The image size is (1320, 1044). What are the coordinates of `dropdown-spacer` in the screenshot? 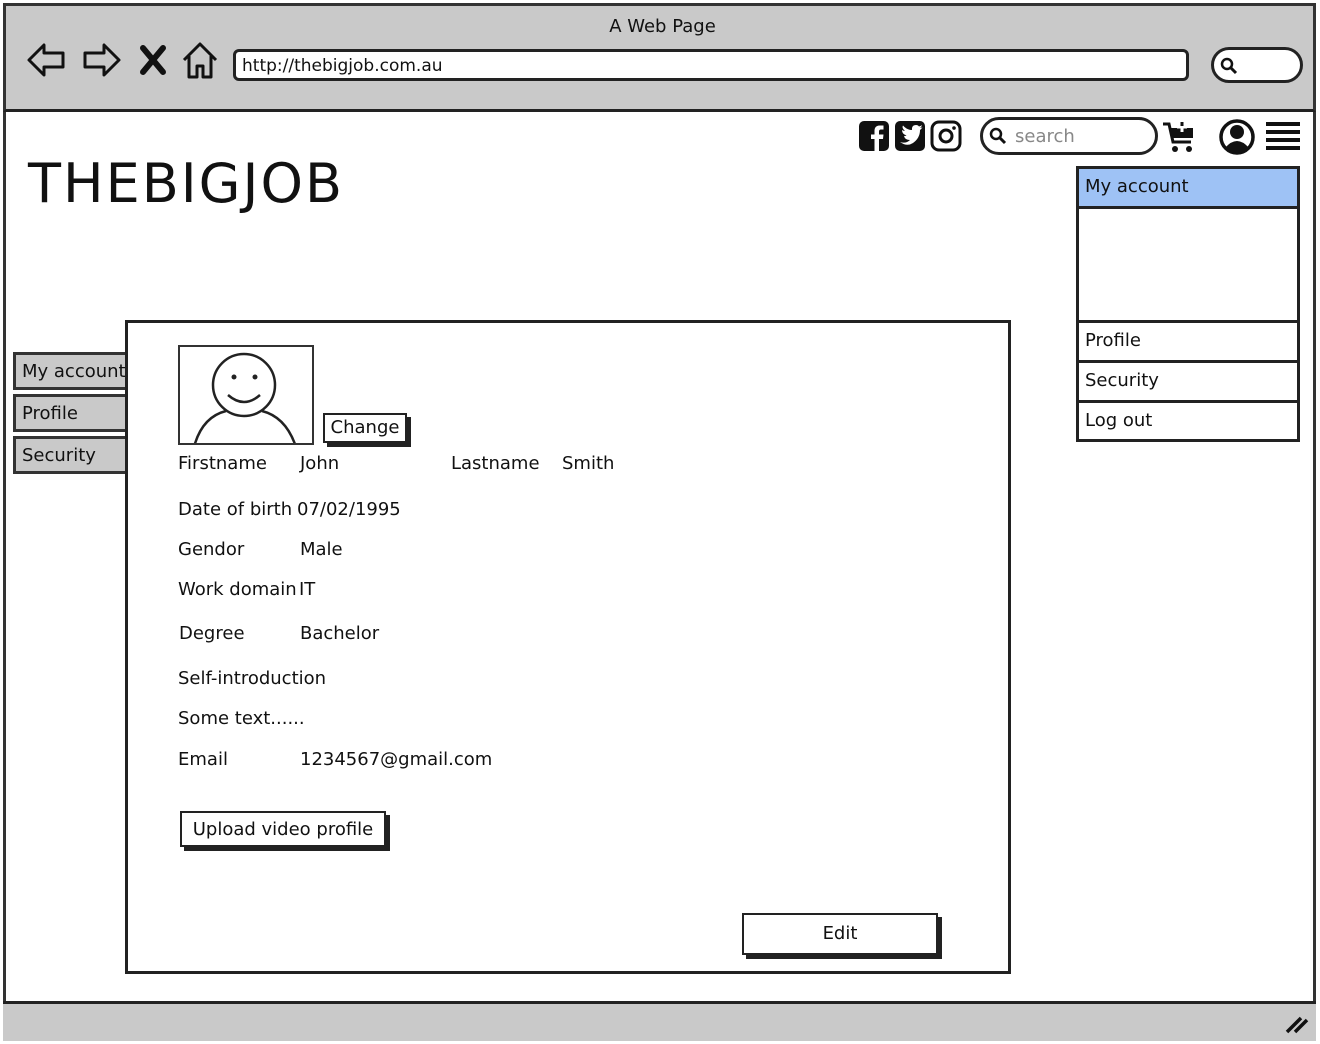 It's located at (1188, 266).